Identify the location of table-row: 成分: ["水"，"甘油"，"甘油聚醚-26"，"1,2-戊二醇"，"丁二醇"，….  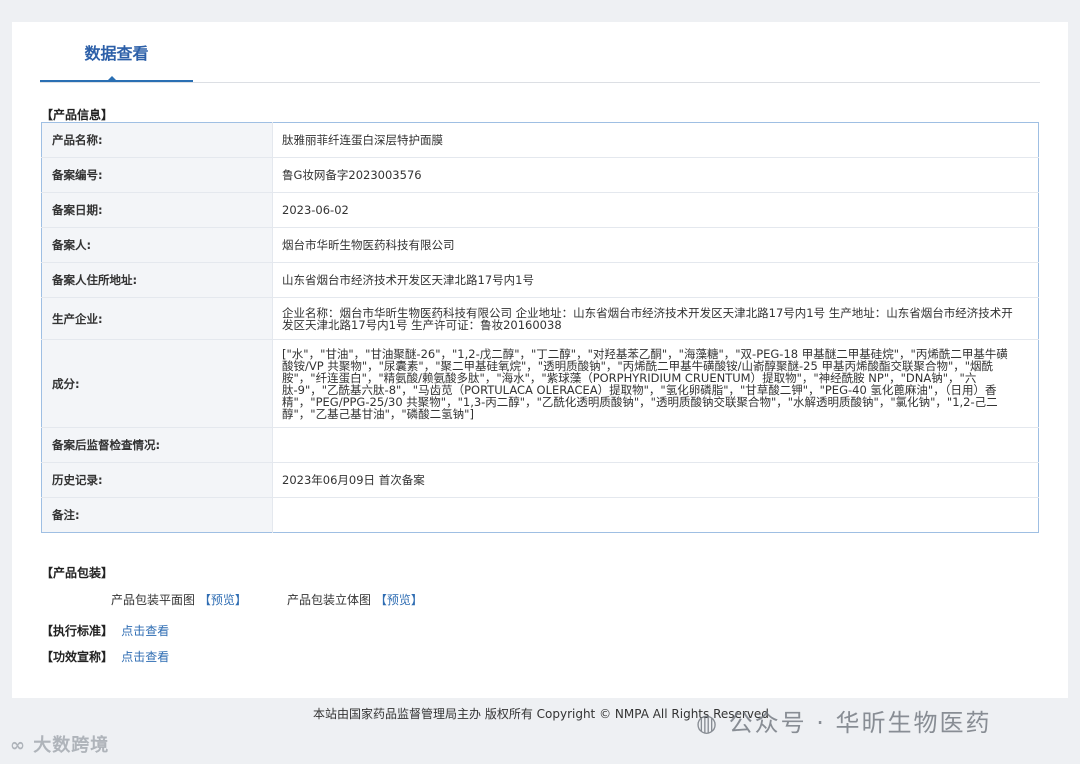
(540, 383).